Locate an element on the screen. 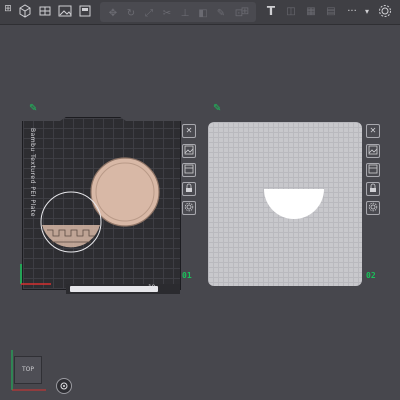 This screenshot has width=400, height=400. scale-icon: ⤢ is located at coordinates (149, 13).